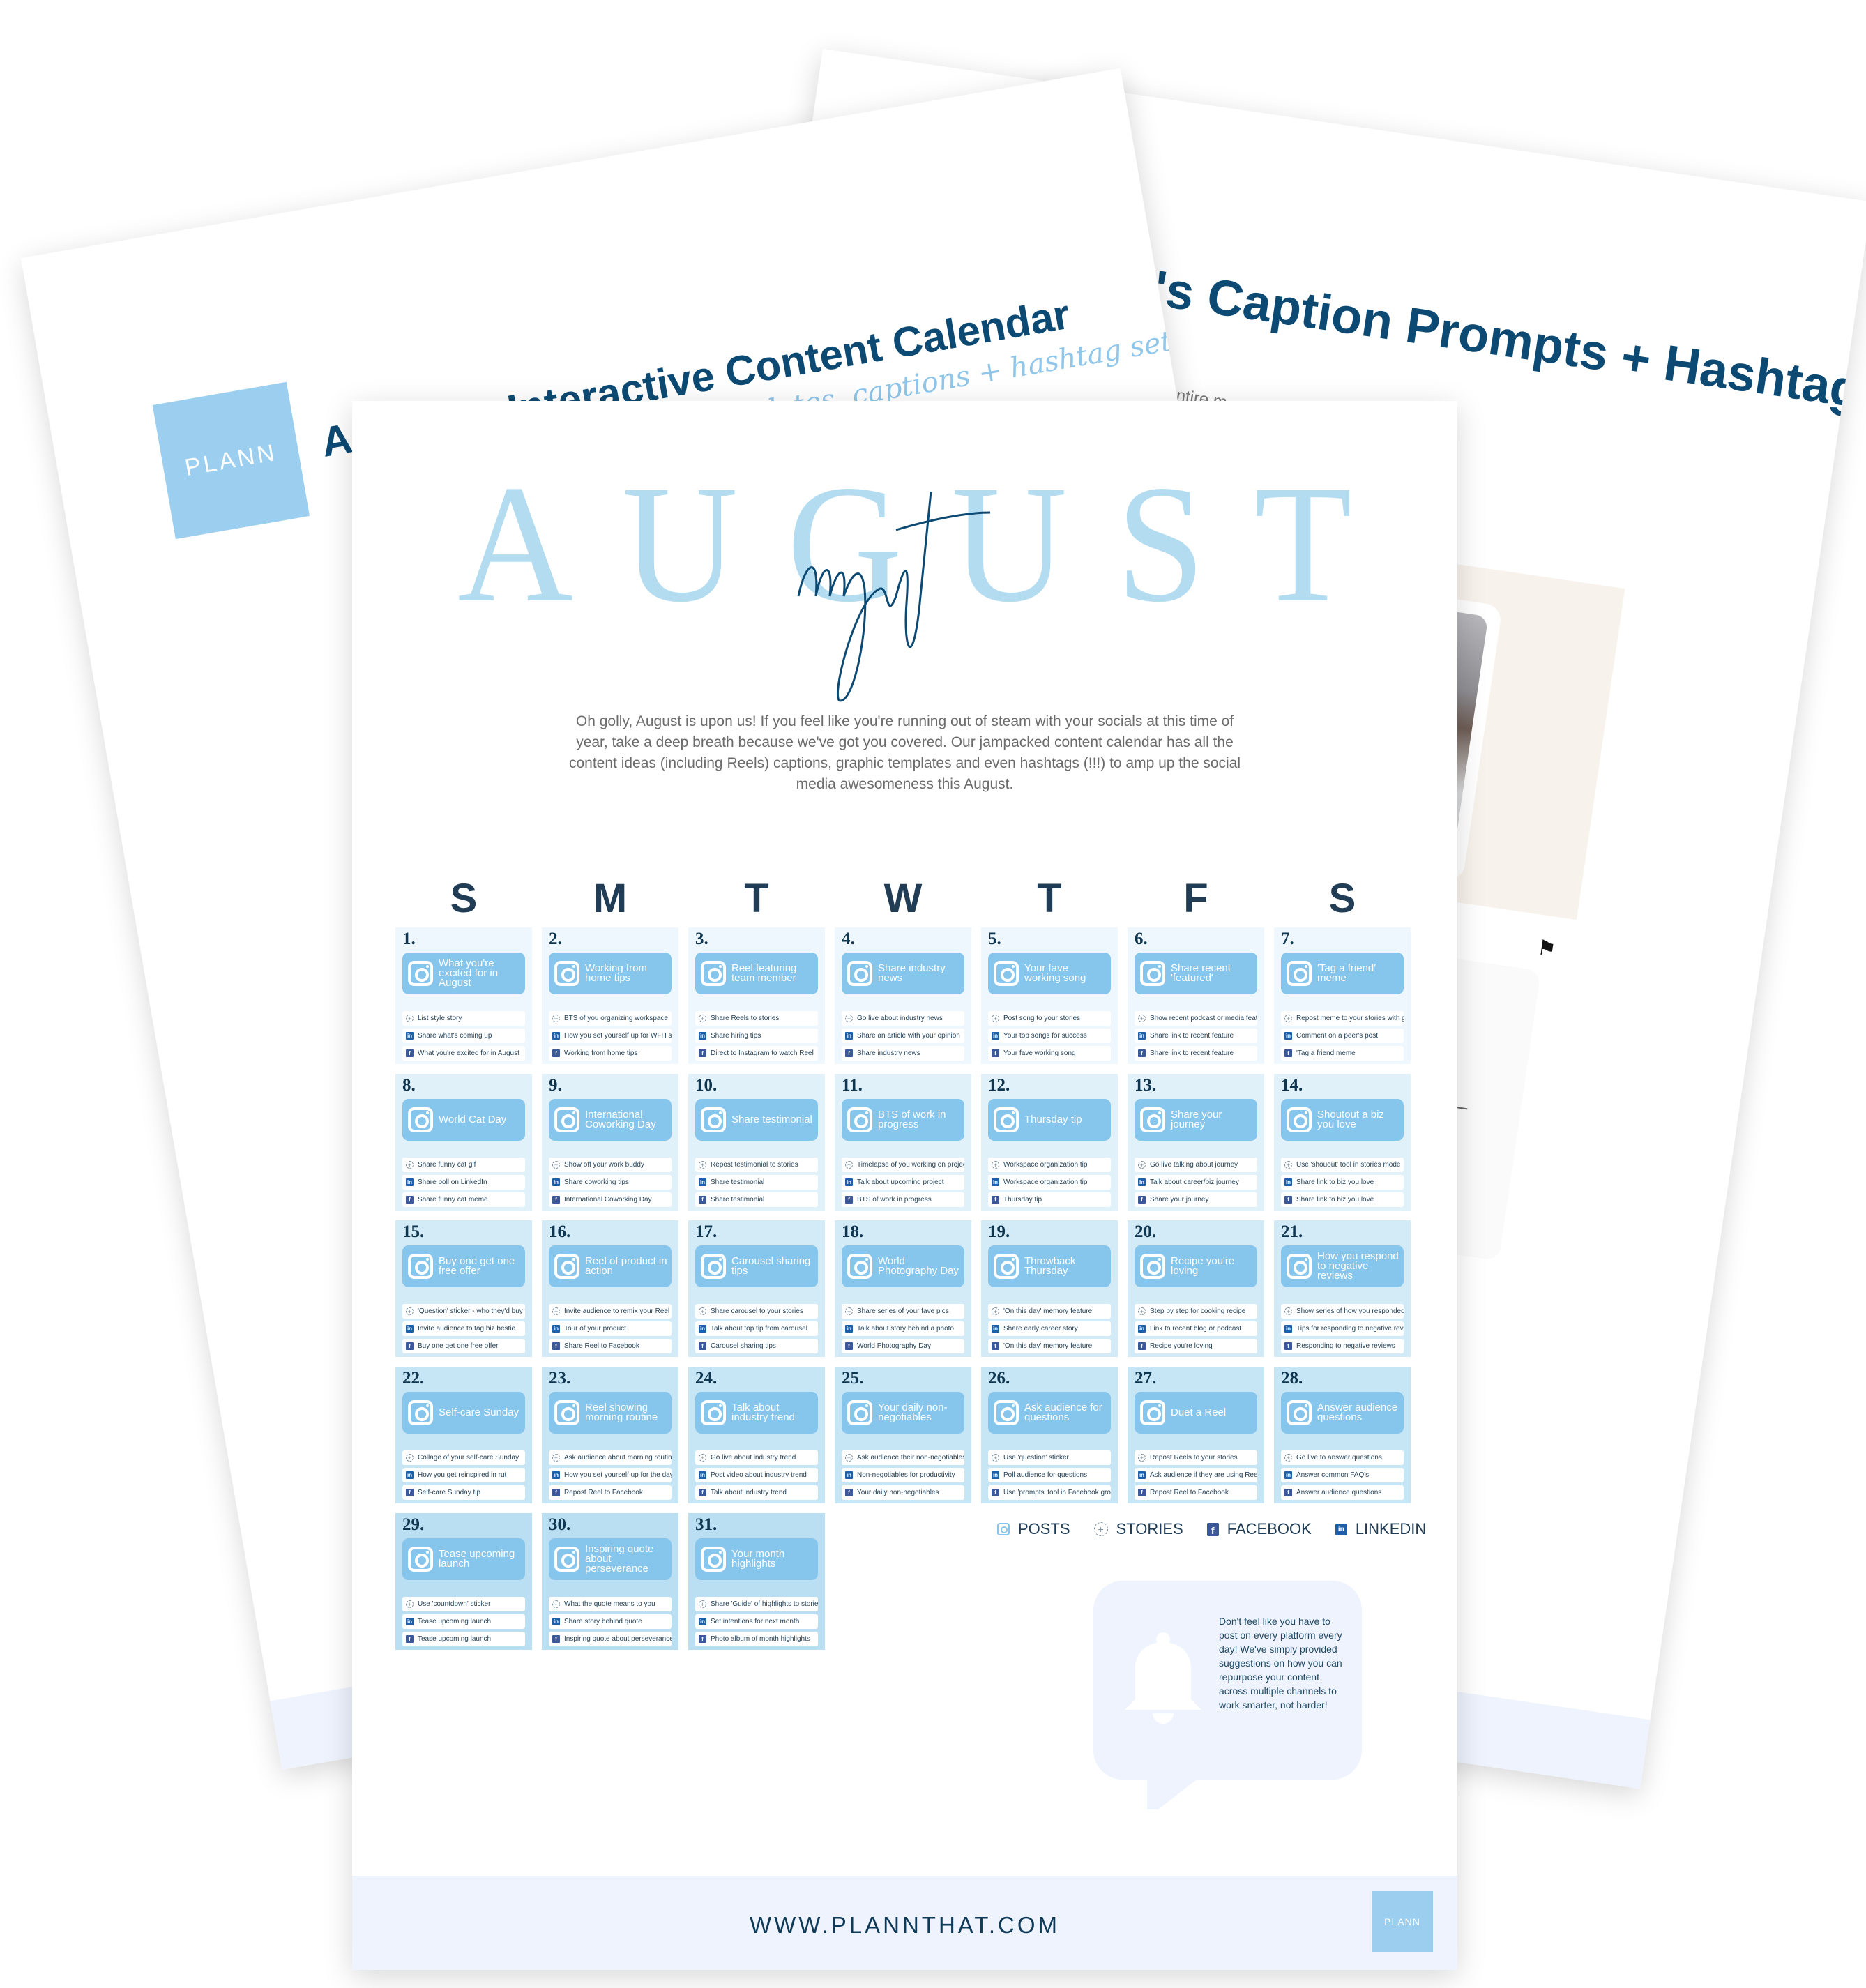  What do you see at coordinates (611, 1183) in the screenshot?
I see `linkedin-idea: in Share coworking tips` at bounding box center [611, 1183].